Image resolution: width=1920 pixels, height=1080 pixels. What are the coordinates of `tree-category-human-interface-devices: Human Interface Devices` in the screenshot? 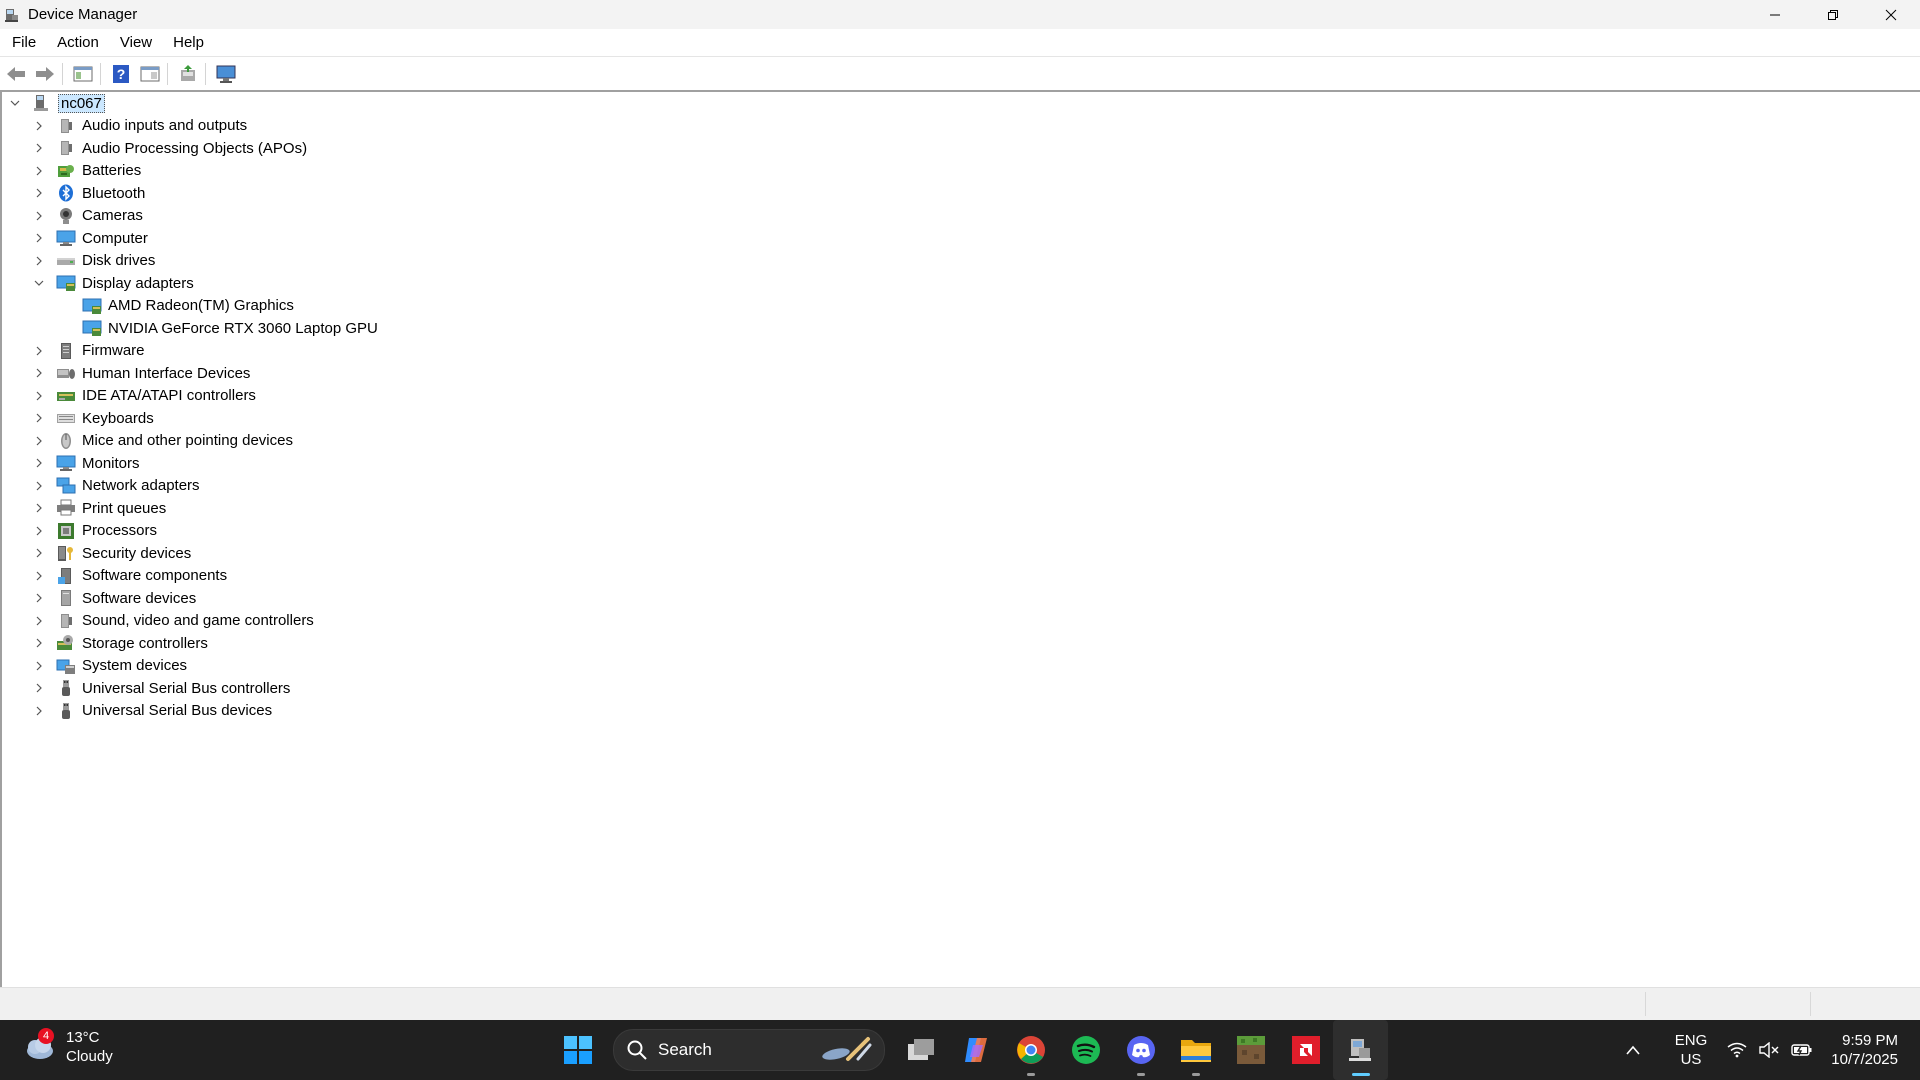 It's located at (141, 373).